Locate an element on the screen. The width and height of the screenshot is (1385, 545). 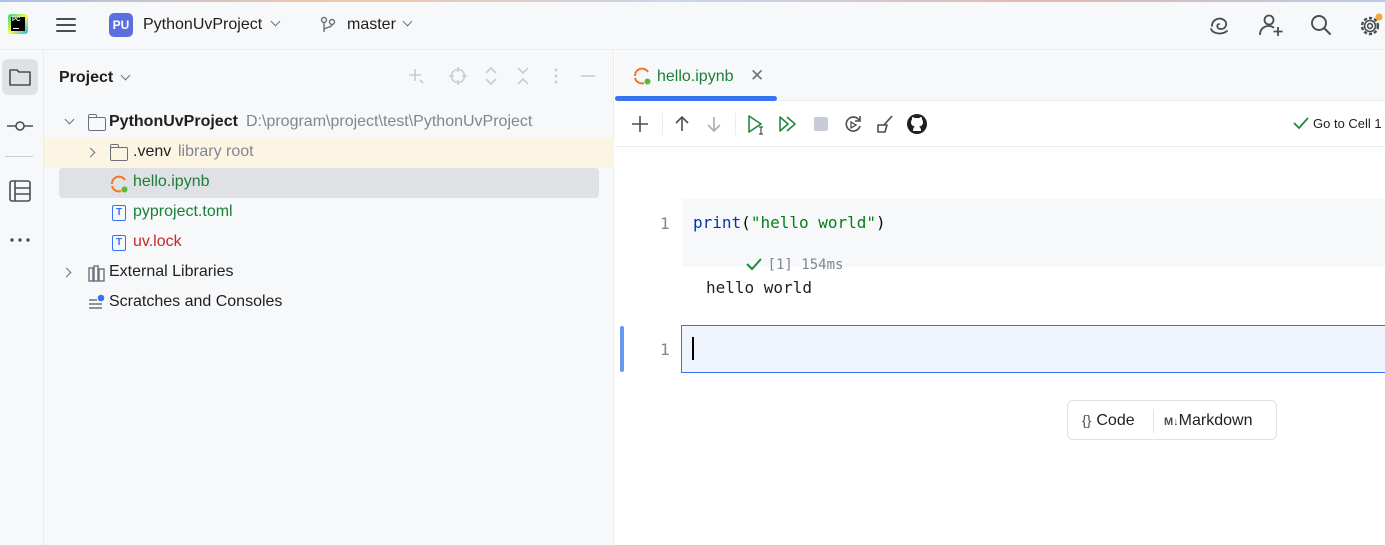
commit-tool-button is located at coordinates (20, 126).